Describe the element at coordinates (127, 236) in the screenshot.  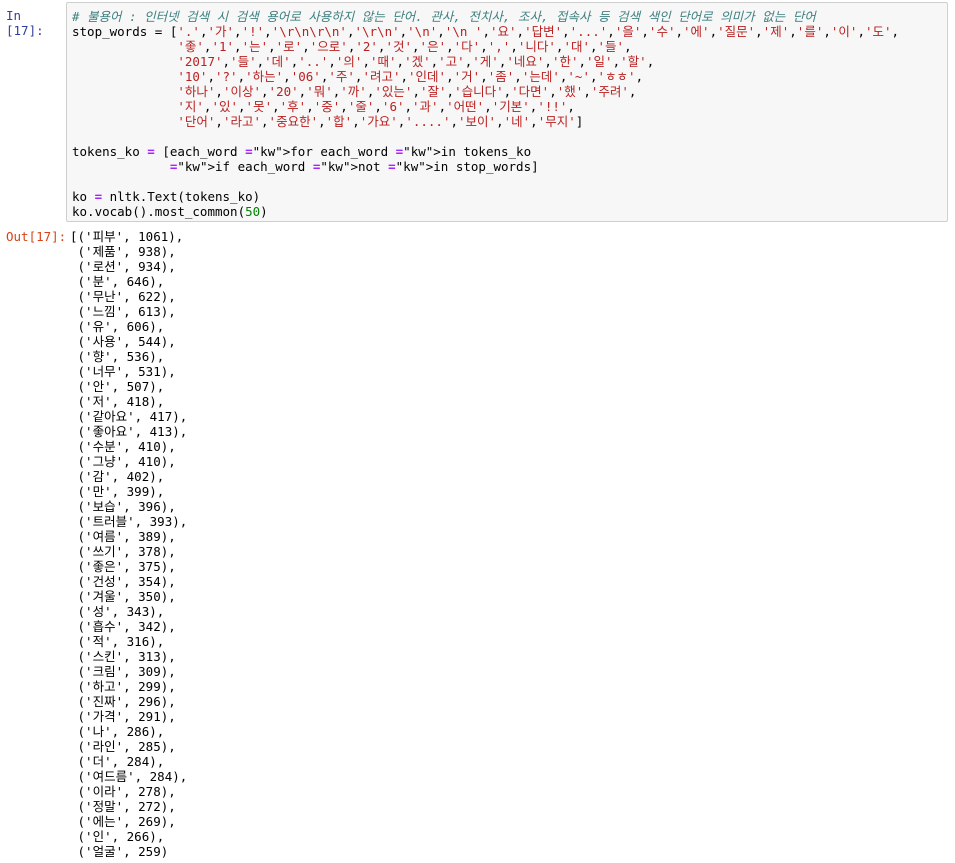
I see `output-line: [('피부', 1061),` at that location.